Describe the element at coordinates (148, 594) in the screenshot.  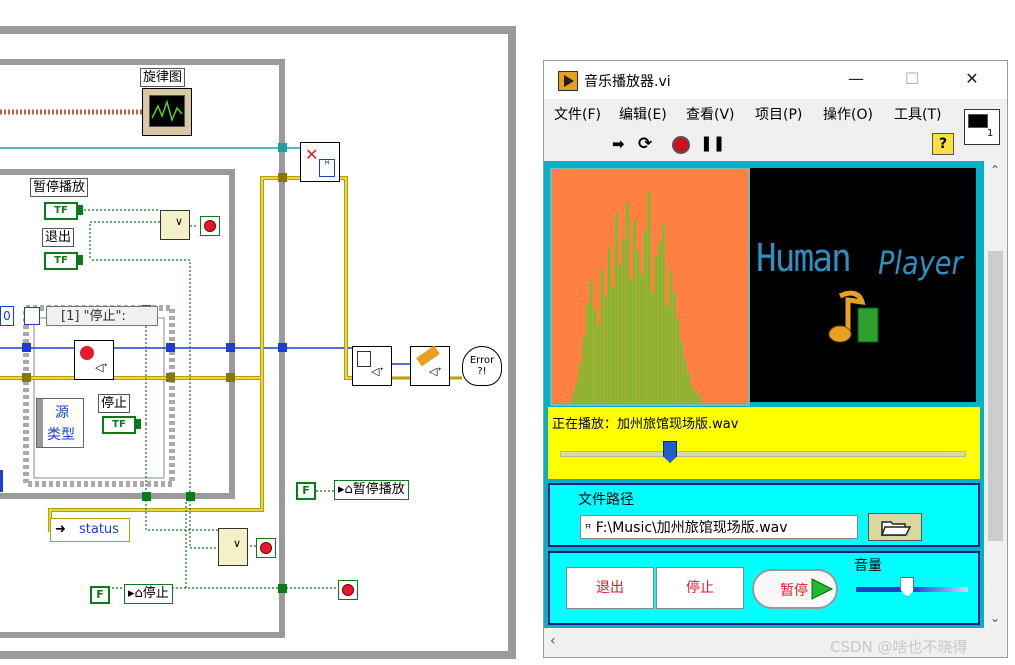
I see `stop-local-variable: ▸⌂停止` at that location.